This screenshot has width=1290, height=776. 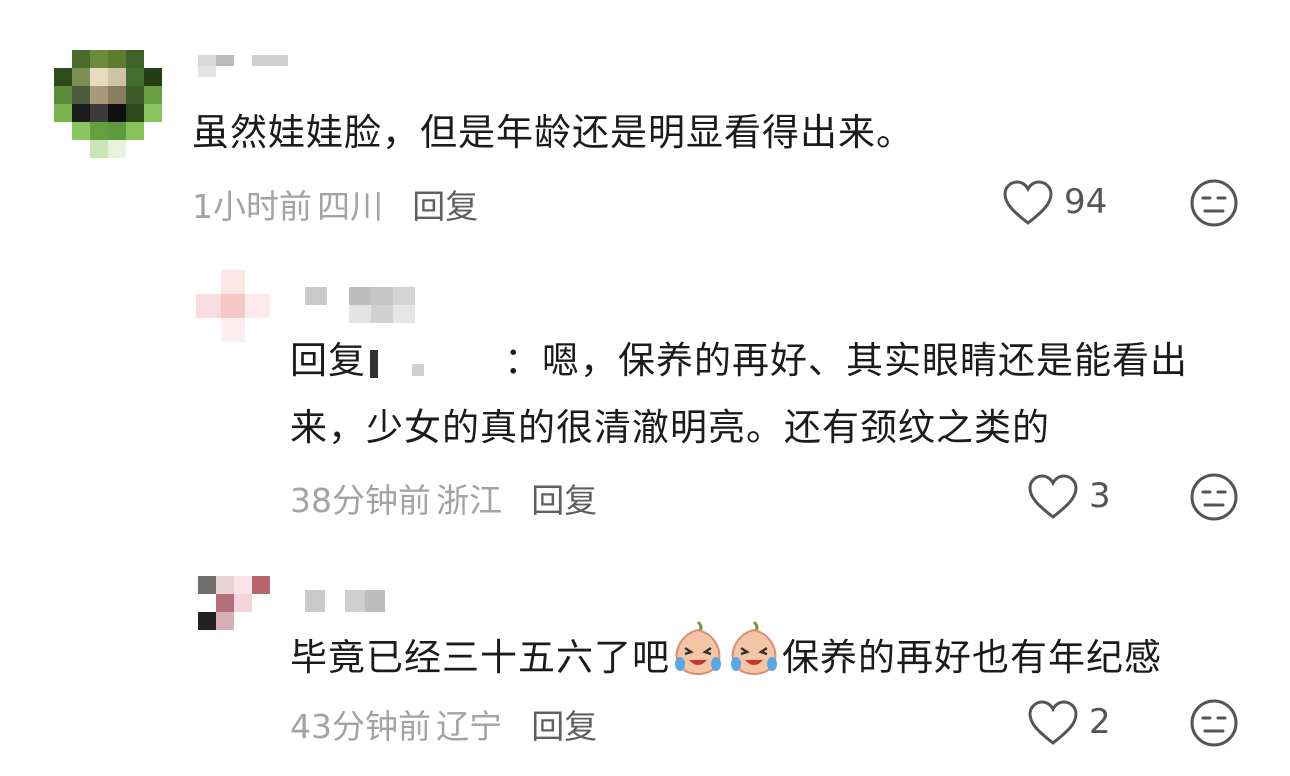 I want to click on like-count: 3, so click(x=1100, y=496).